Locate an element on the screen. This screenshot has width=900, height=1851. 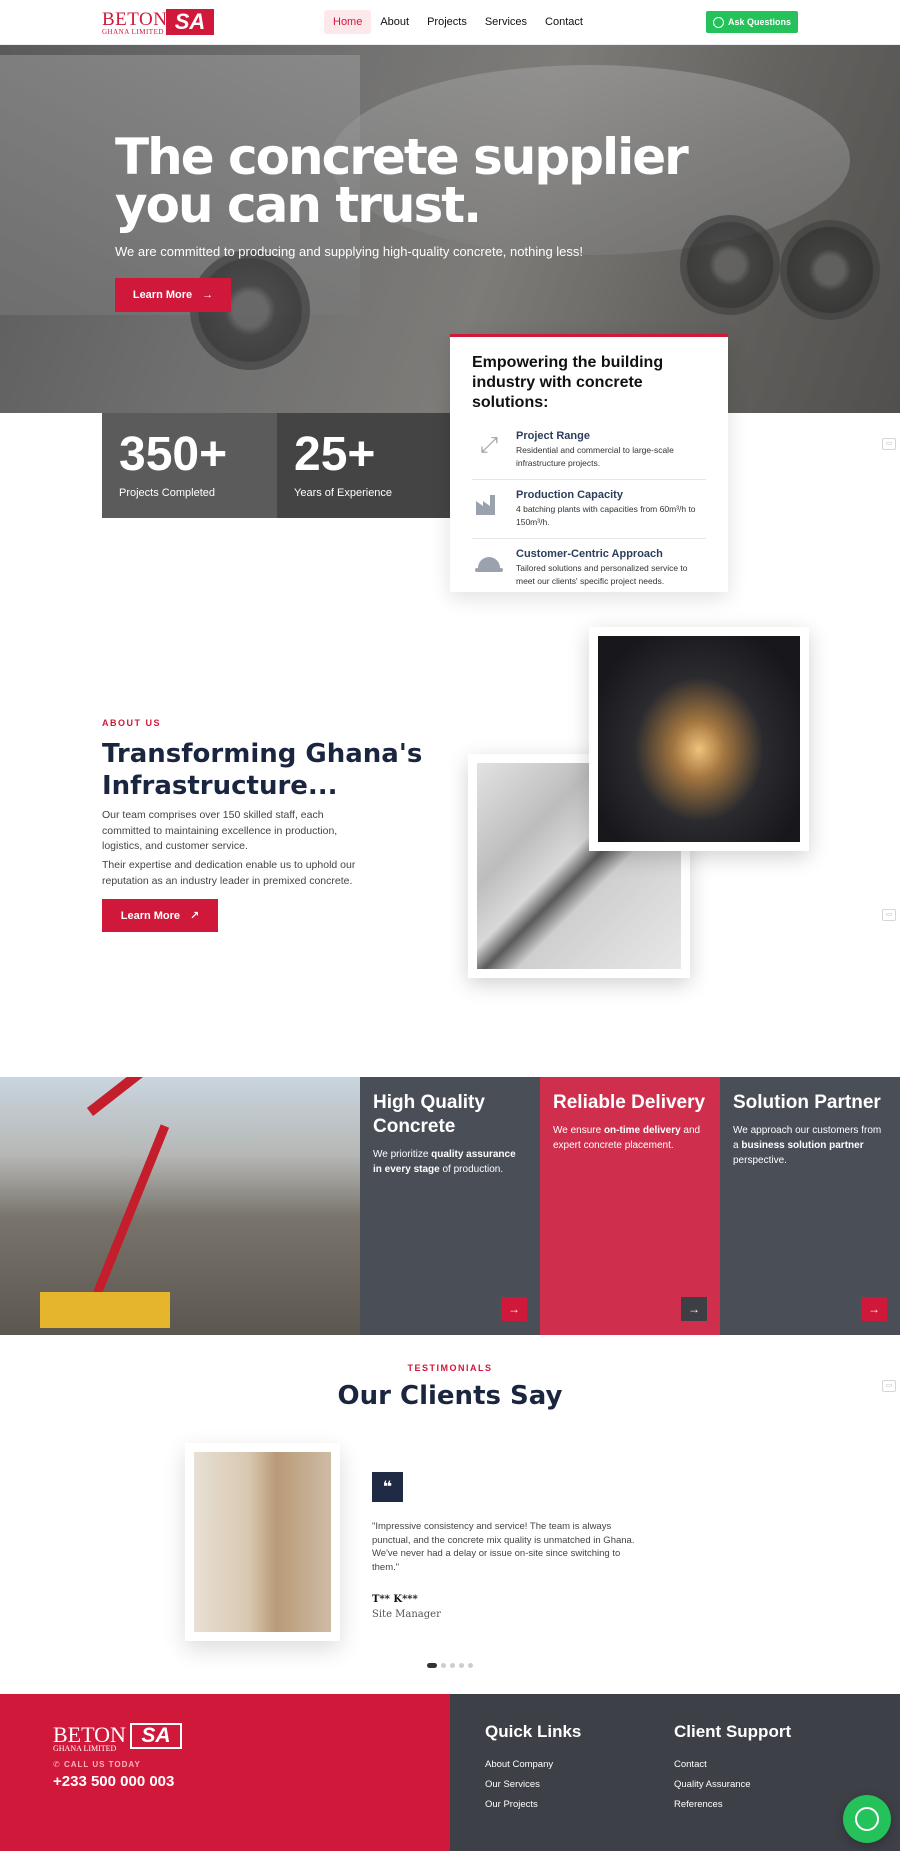
footer-link: References is located at coordinates (698, 1804).